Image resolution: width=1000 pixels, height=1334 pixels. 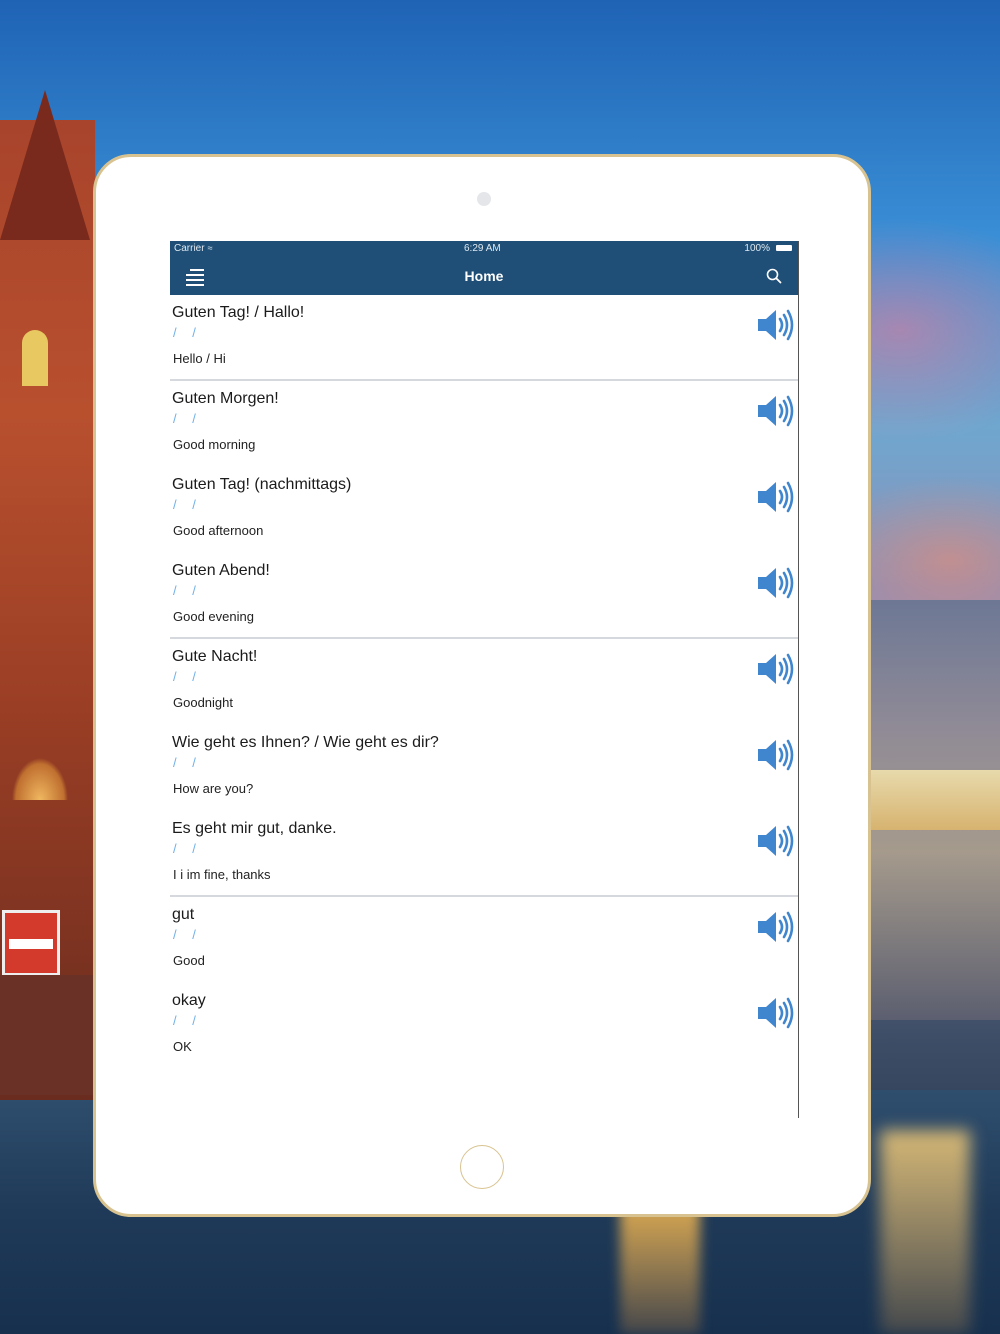 I want to click on search-icon, so click(x=774, y=276).